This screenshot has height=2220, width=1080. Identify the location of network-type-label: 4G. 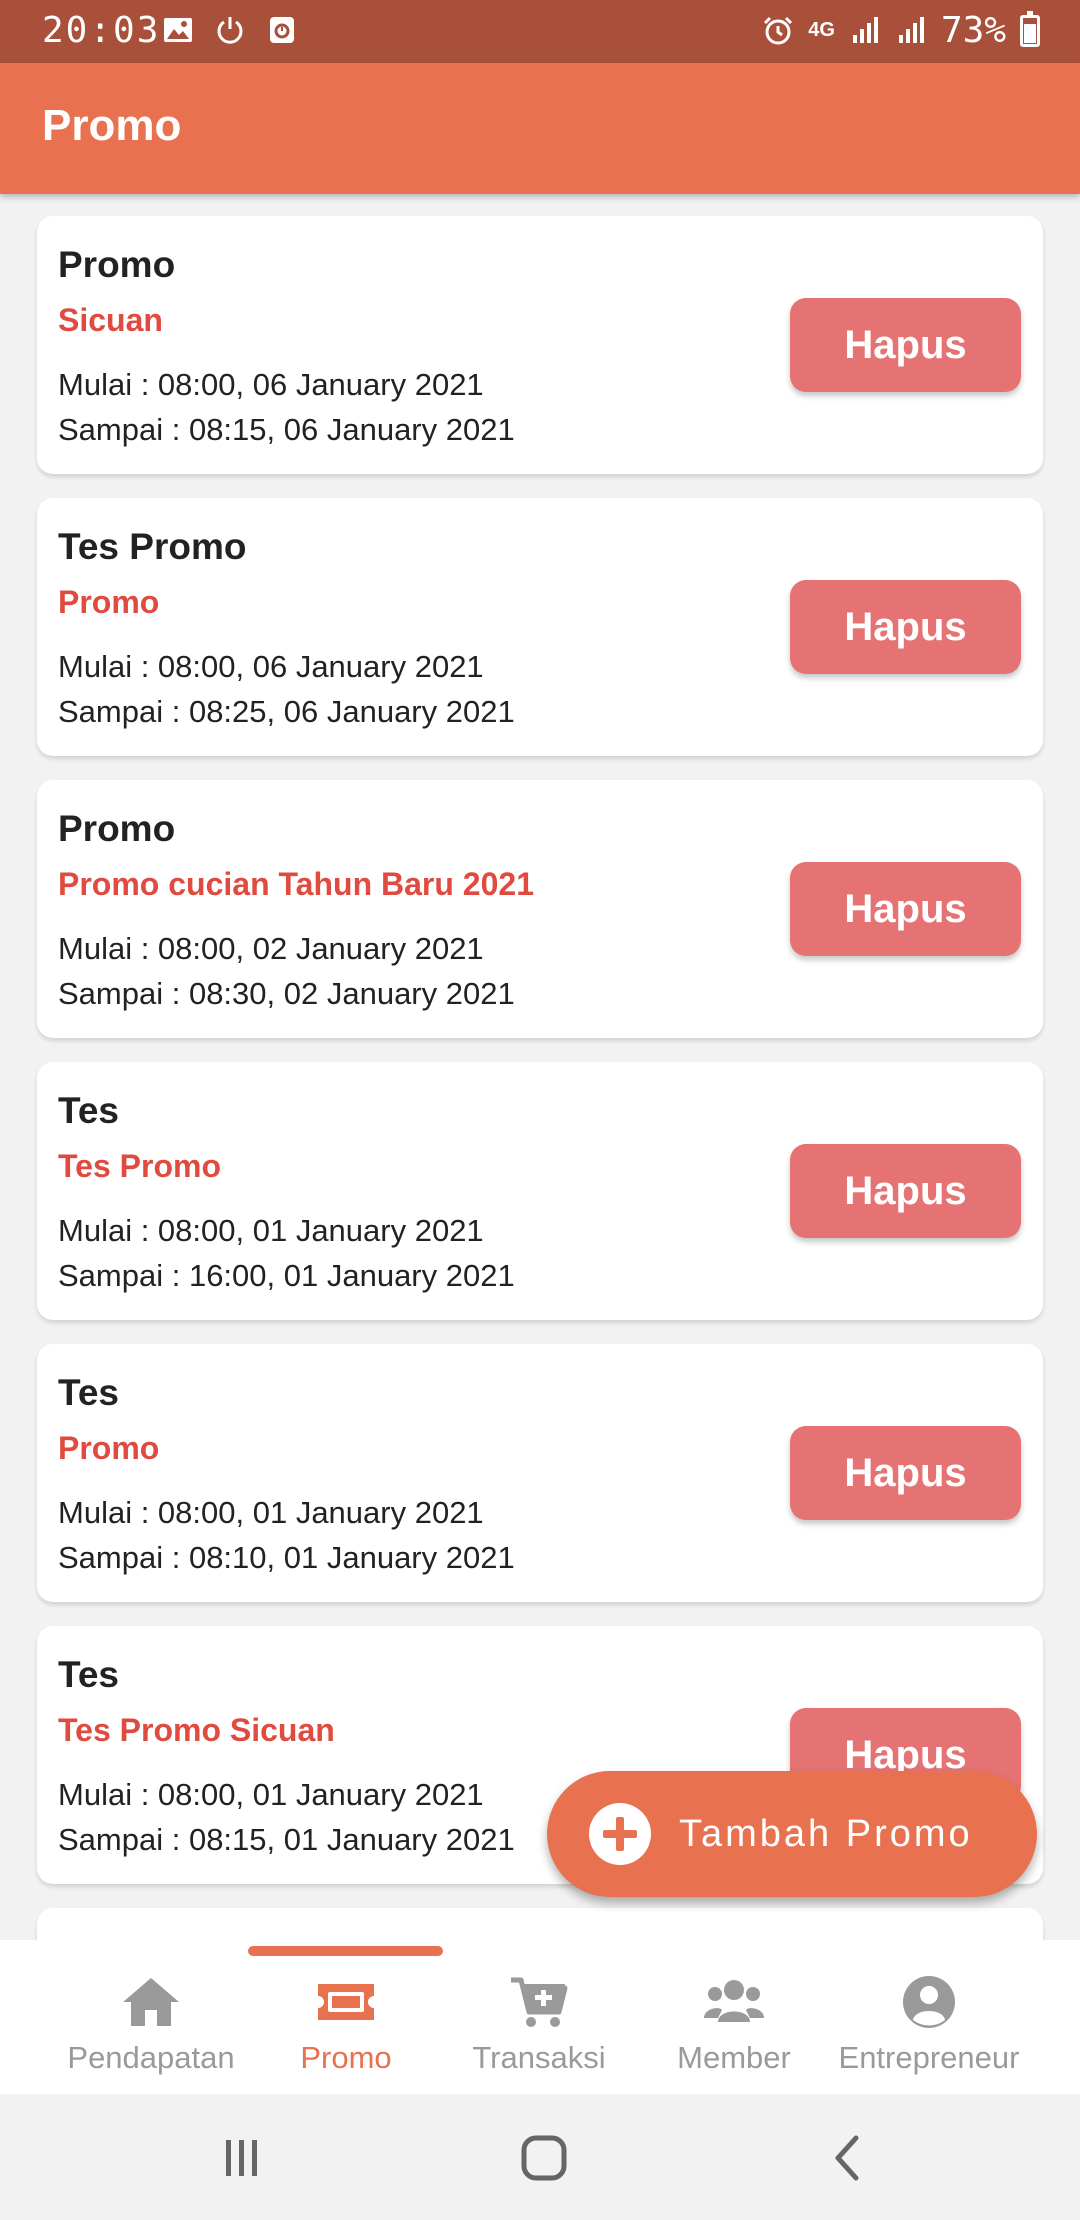
(821, 30).